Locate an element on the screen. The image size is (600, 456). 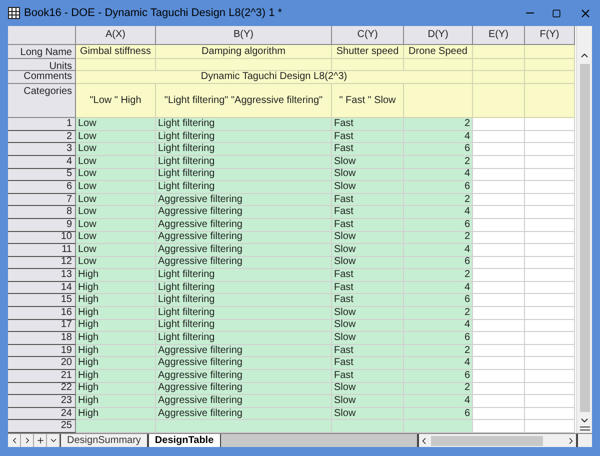
corner-cell is located at coordinates (42, 35).